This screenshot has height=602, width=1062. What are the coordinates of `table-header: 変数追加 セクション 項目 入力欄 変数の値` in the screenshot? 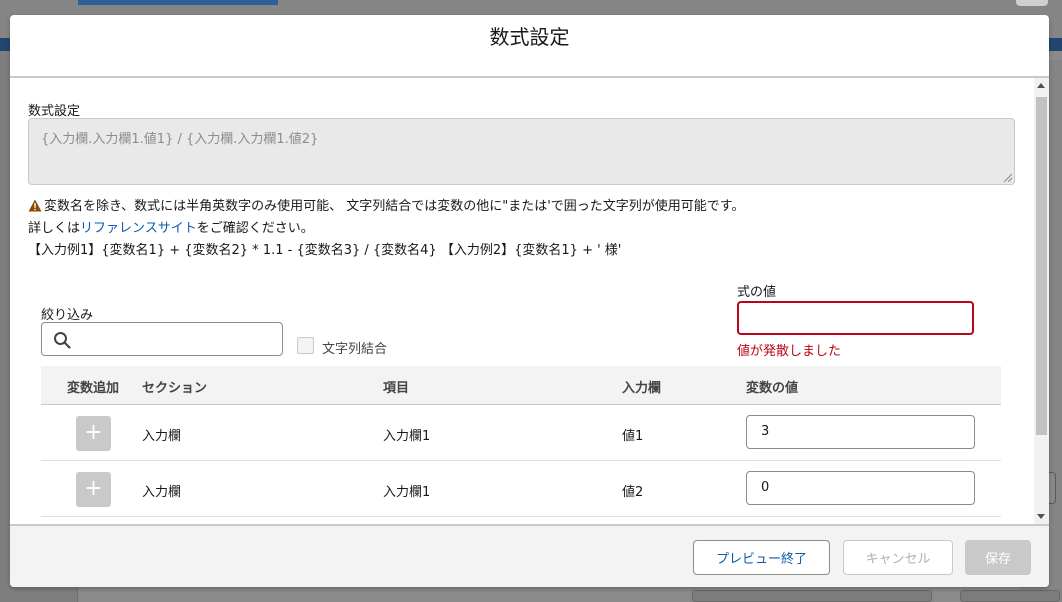 It's located at (521, 385).